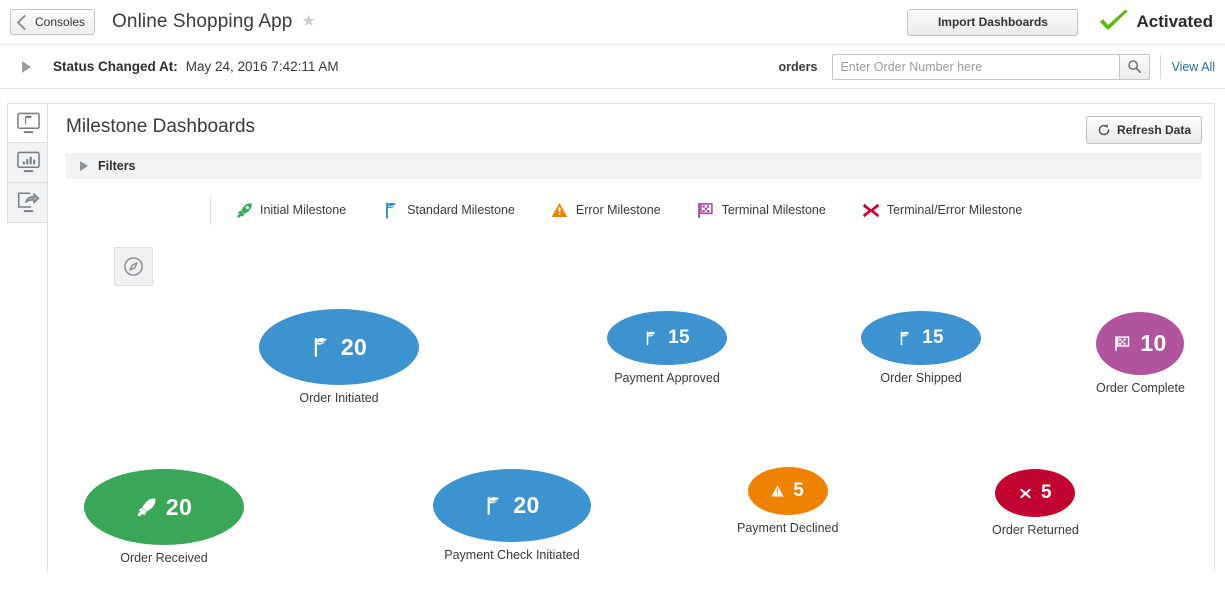 Image resolution: width=1225 pixels, height=590 pixels. Describe the element at coordinates (1114, 22) in the screenshot. I see `check-icon` at that location.